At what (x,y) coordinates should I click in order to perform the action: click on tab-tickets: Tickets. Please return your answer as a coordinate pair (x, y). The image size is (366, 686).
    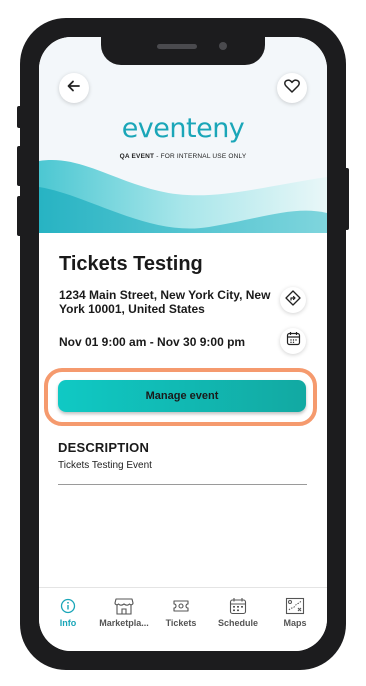
    Looking at the image, I should click on (181, 612).